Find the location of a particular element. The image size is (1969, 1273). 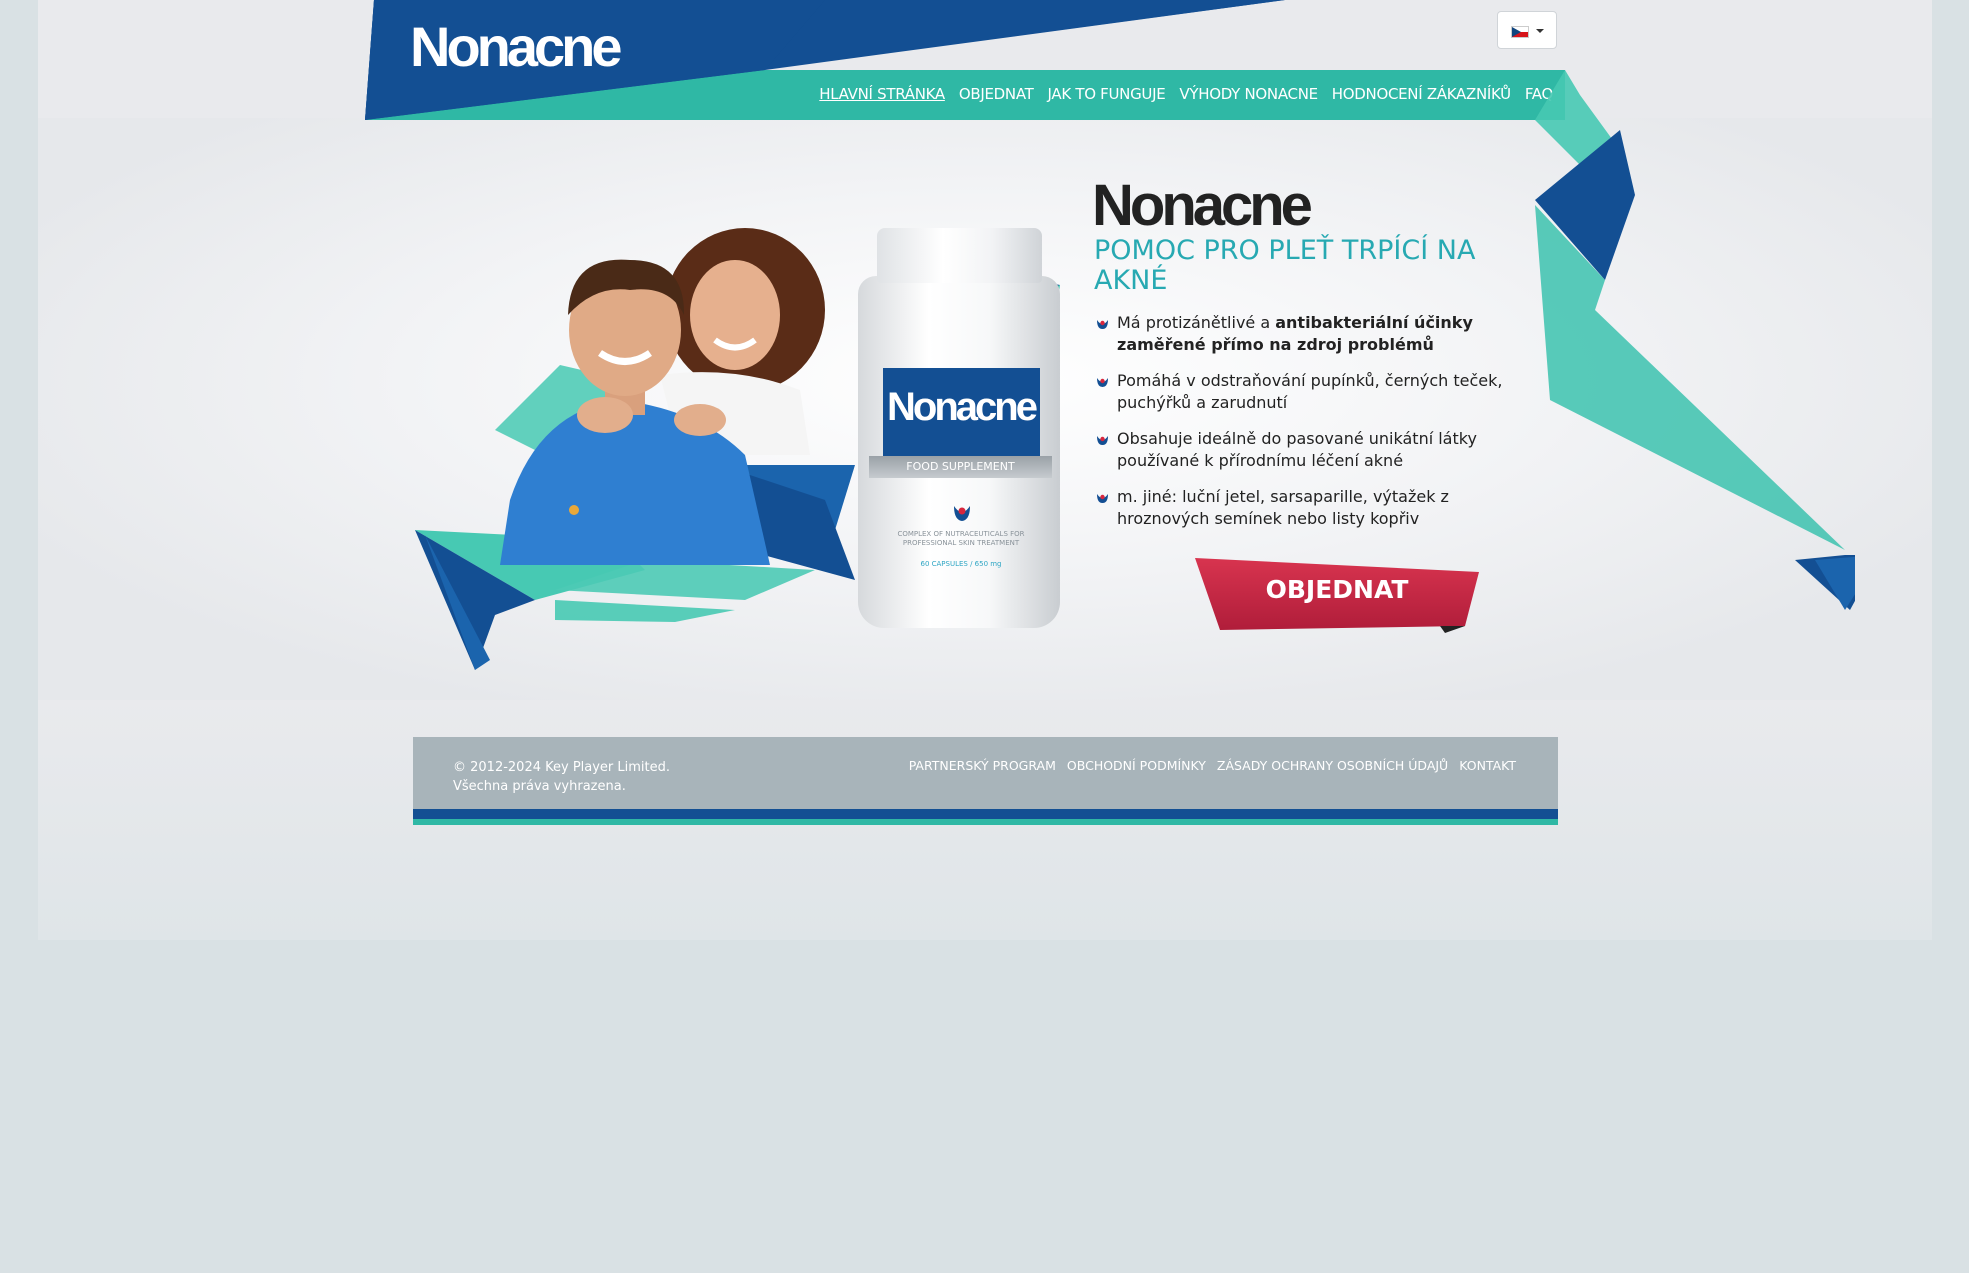

nav-item-benefits: VÝHODY NONACNE is located at coordinates (1248, 94).